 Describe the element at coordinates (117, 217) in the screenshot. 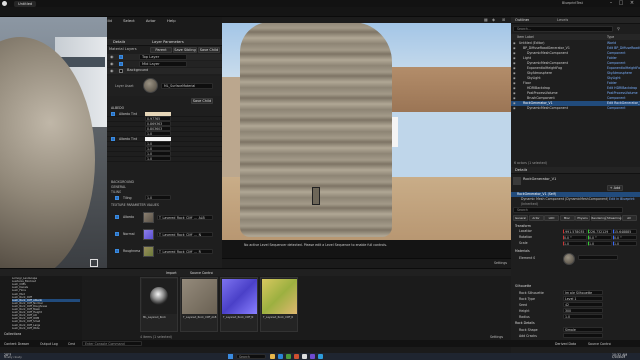

I see `texture-albedo-checkbox` at that location.